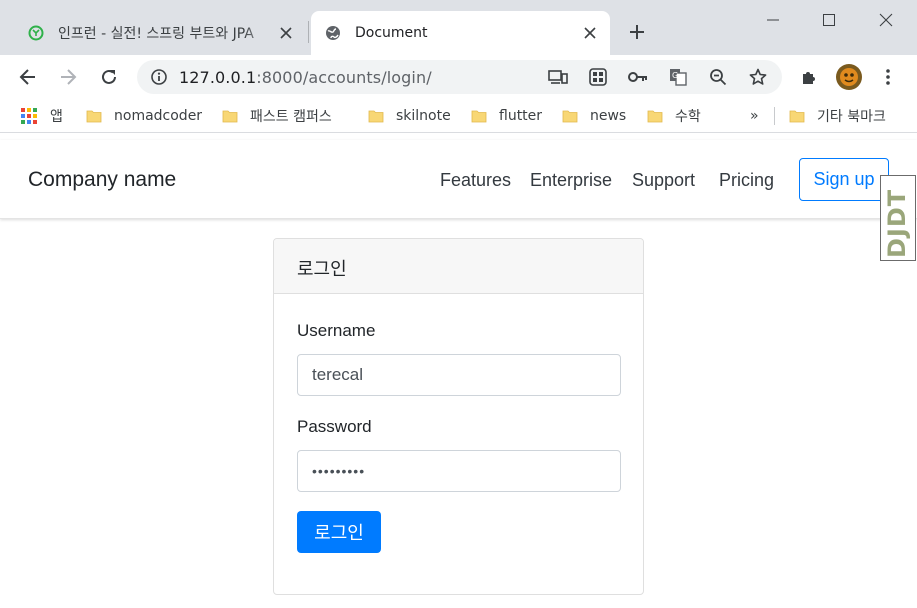  I want to click on bookmark-folder-flutter: flutter, so click(506, 116).